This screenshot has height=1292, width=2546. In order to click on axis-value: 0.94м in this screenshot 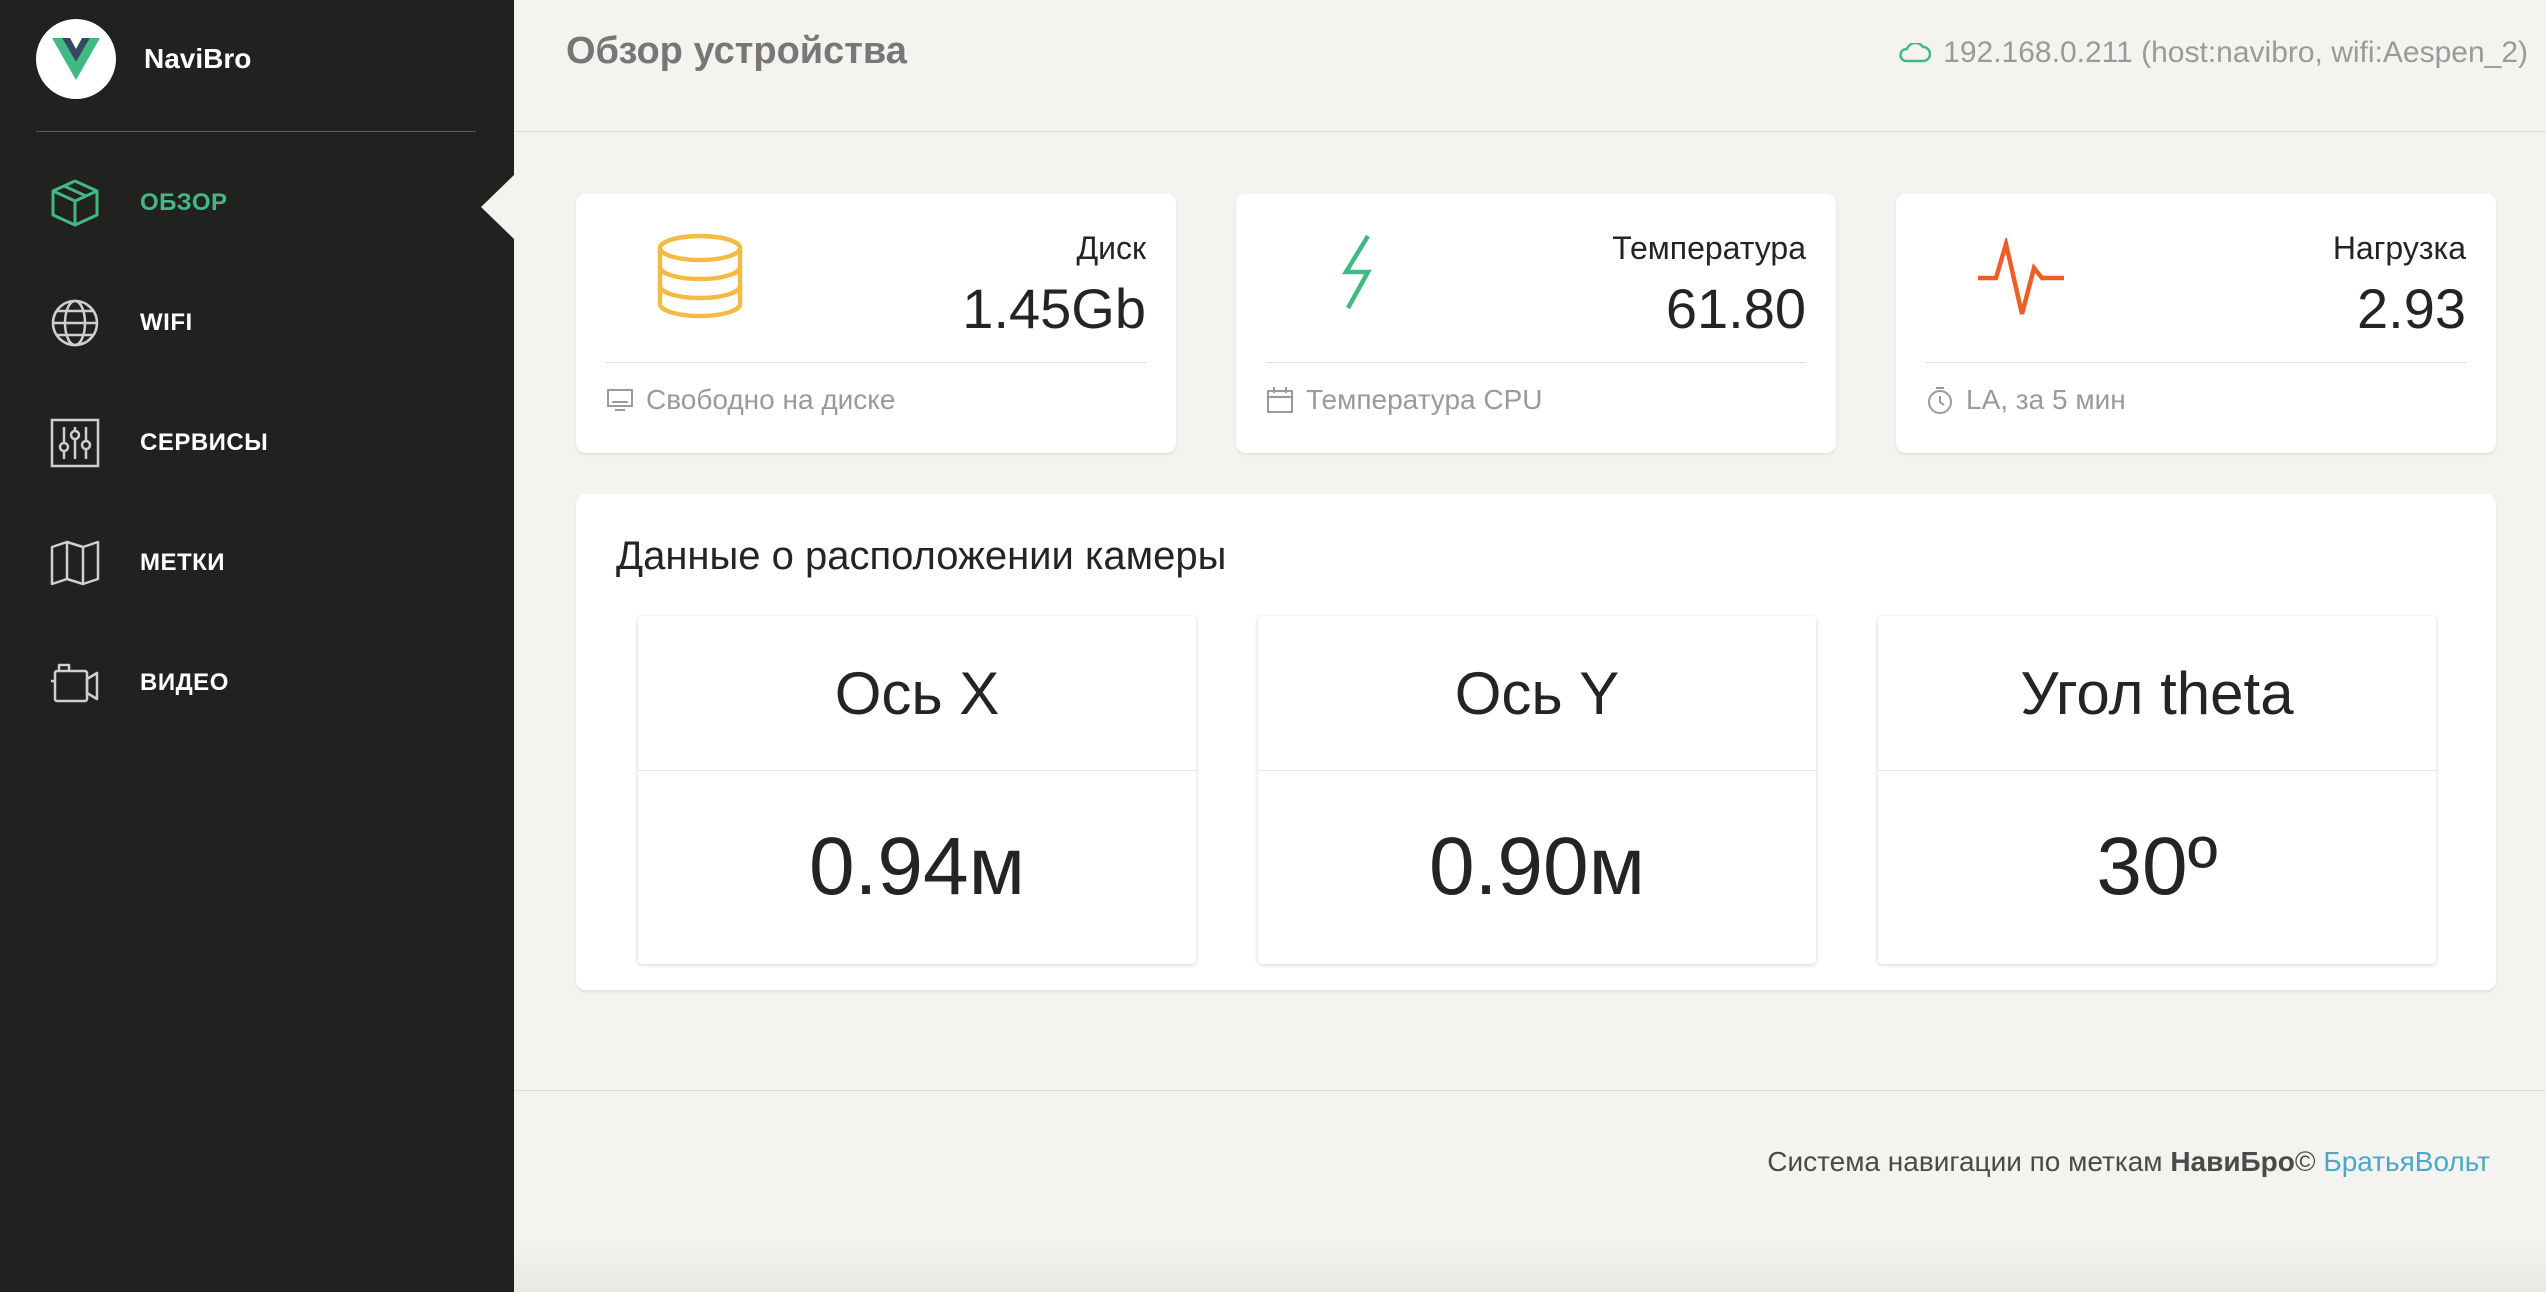, I will do `click(917, 866)`.